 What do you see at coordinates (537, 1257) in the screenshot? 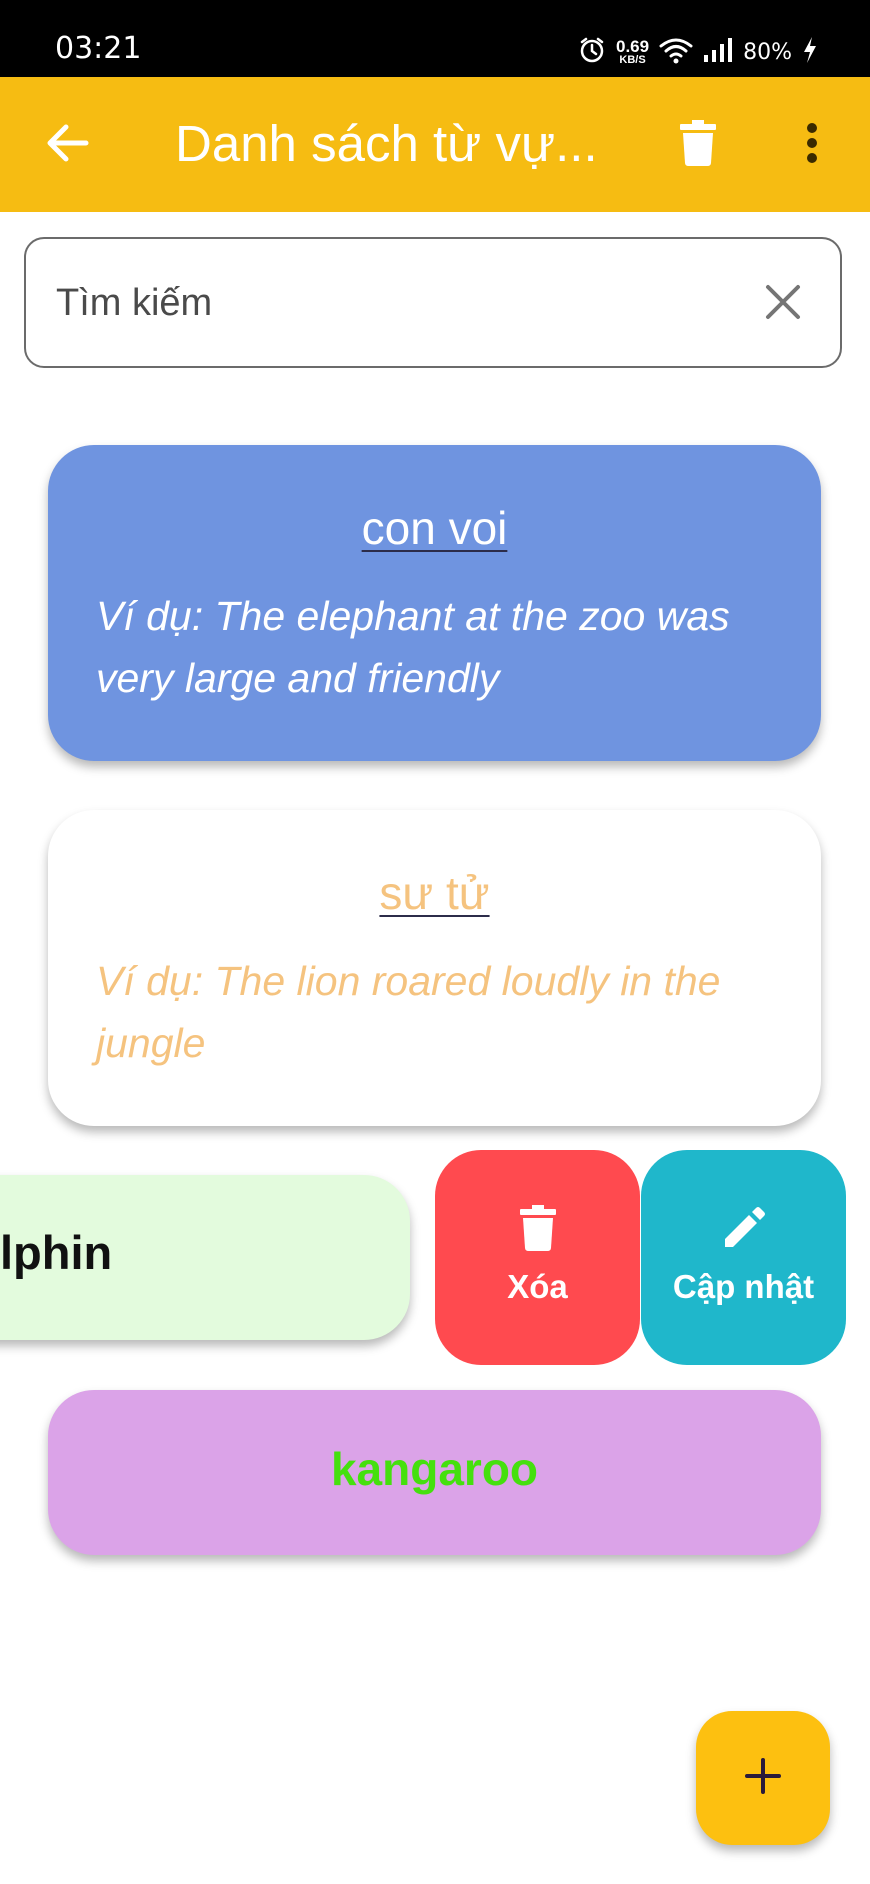
I see `delete-button: Xóa` at bounding box center [537, 1257].